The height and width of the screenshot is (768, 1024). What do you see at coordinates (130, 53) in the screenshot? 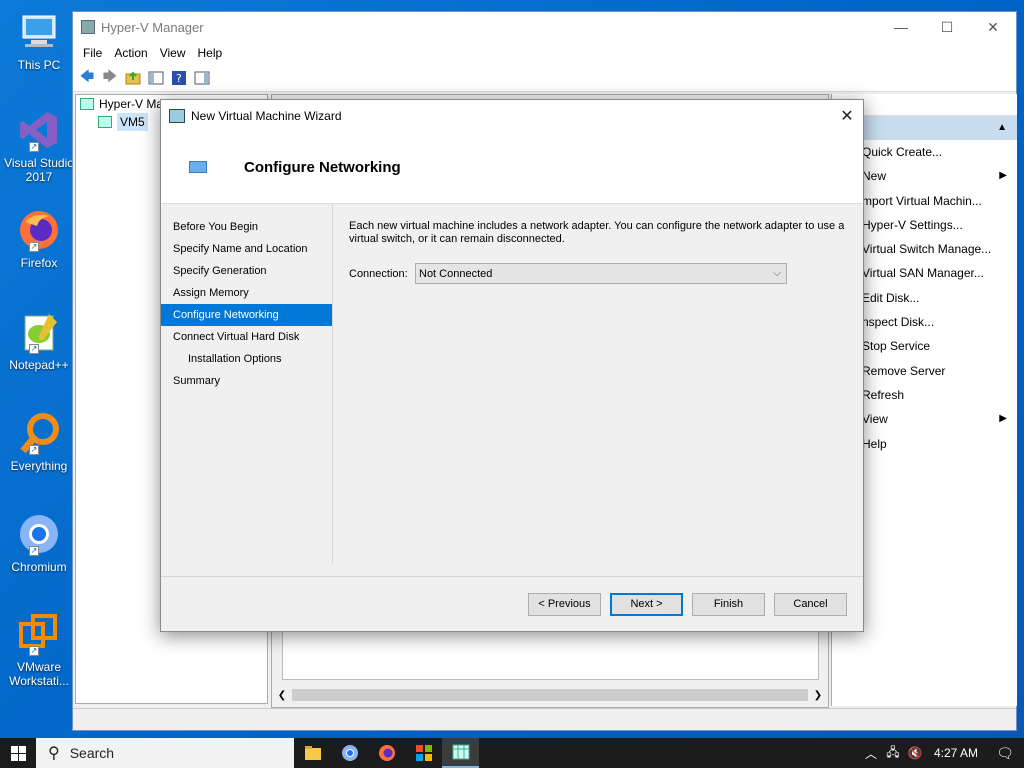
I see `menu-action: Action` at bounding box center [130, 53].